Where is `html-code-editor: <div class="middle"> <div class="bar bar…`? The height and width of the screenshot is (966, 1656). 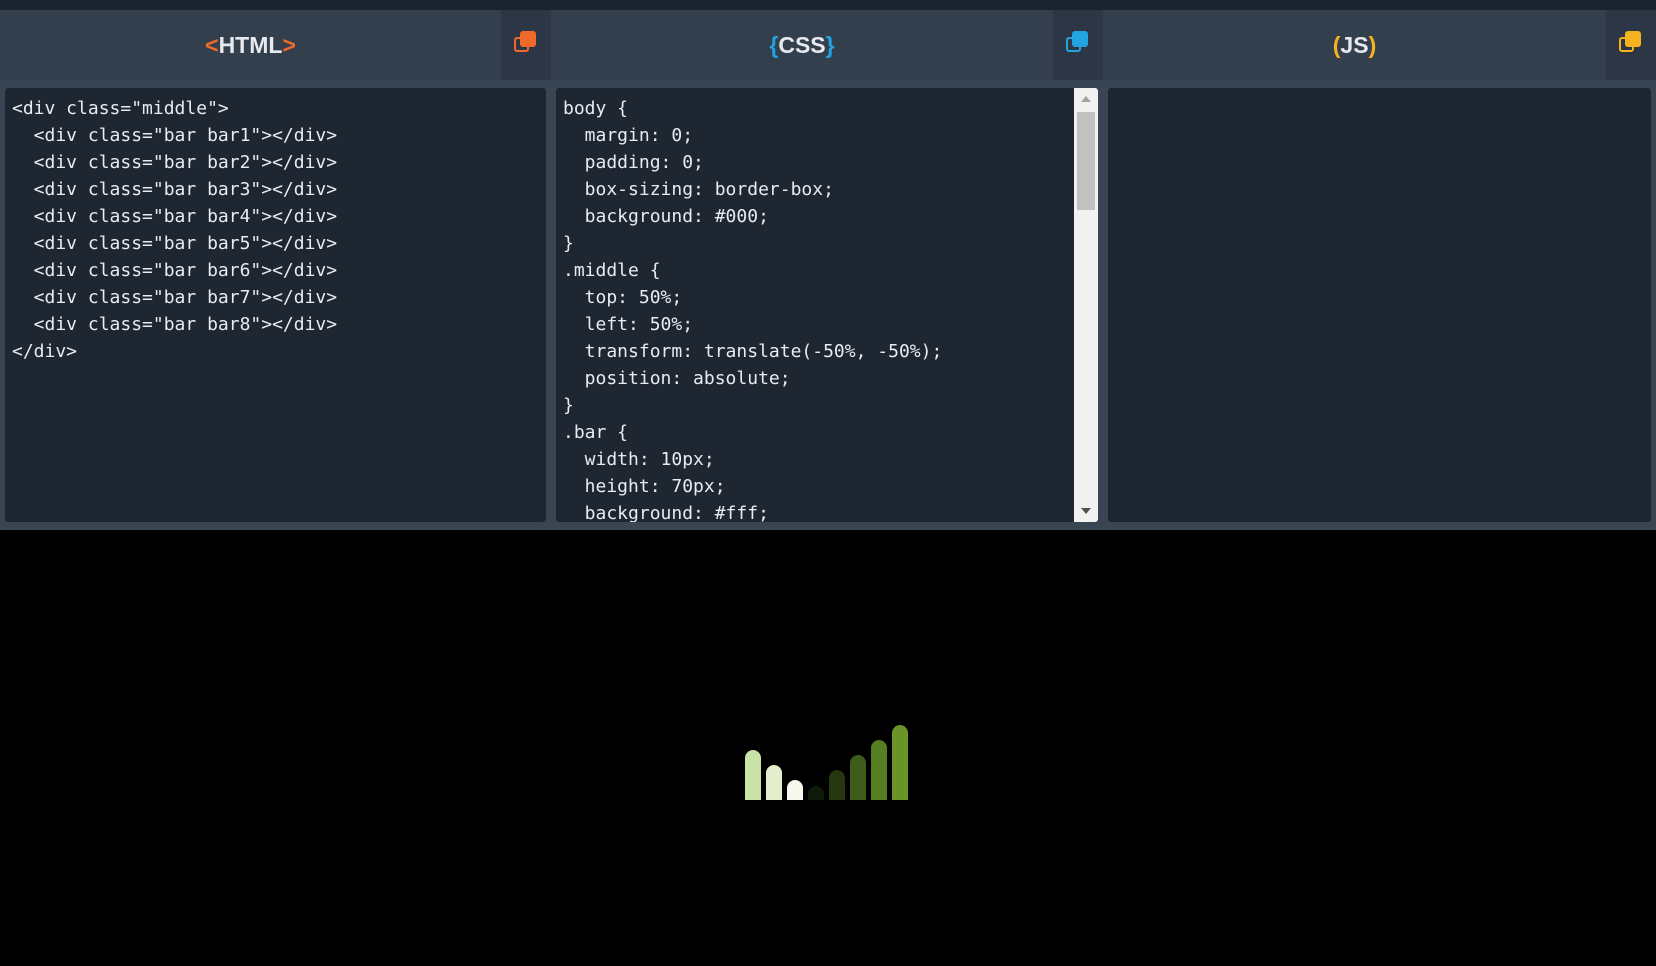 html-code-editor: <div class="middle"> <div class="bar bar… is located at coordinates (275, 305).